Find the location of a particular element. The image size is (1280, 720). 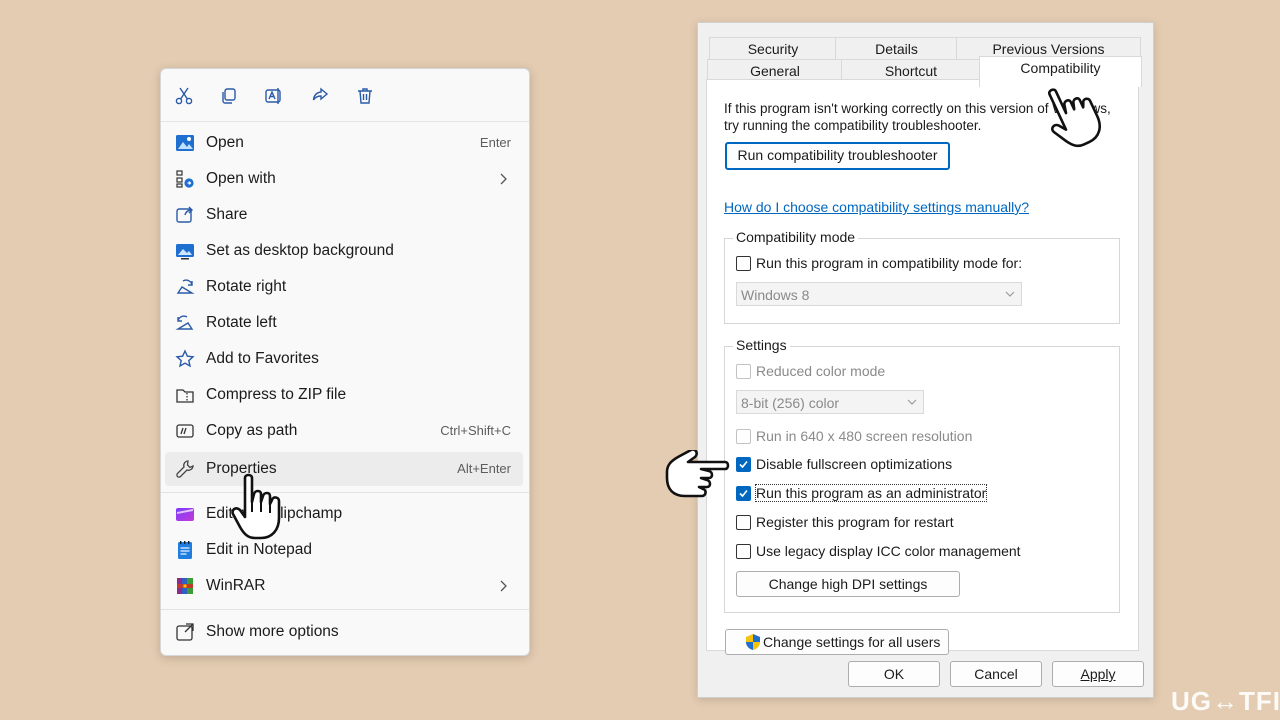

legacy-icc-row: Use legacy display ICC color management is located at coordinates (886, 552).